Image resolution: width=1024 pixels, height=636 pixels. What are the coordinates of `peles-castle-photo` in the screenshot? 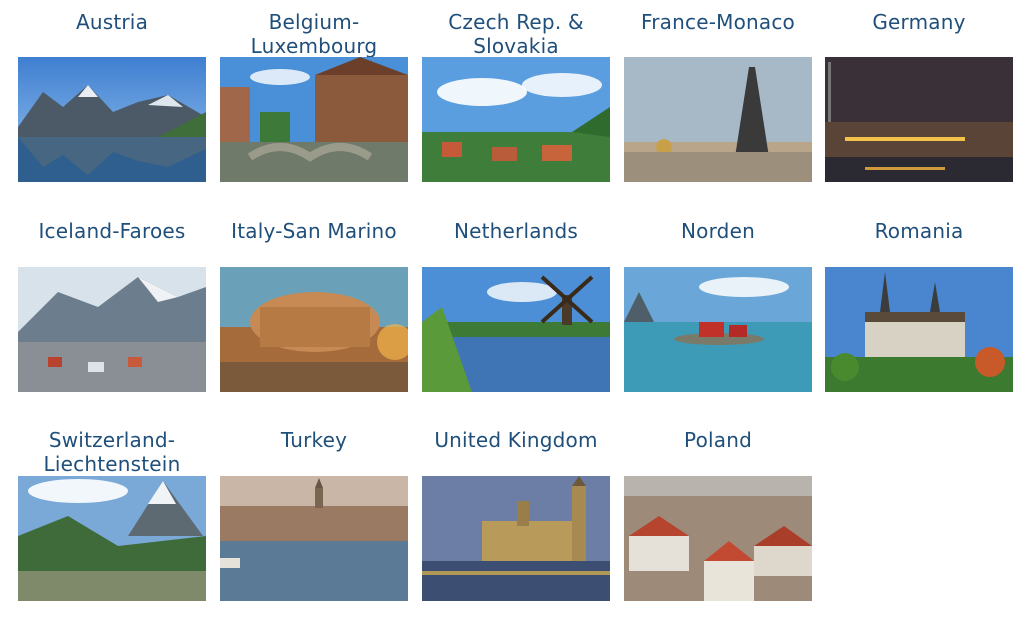 It's located at (919, 329).